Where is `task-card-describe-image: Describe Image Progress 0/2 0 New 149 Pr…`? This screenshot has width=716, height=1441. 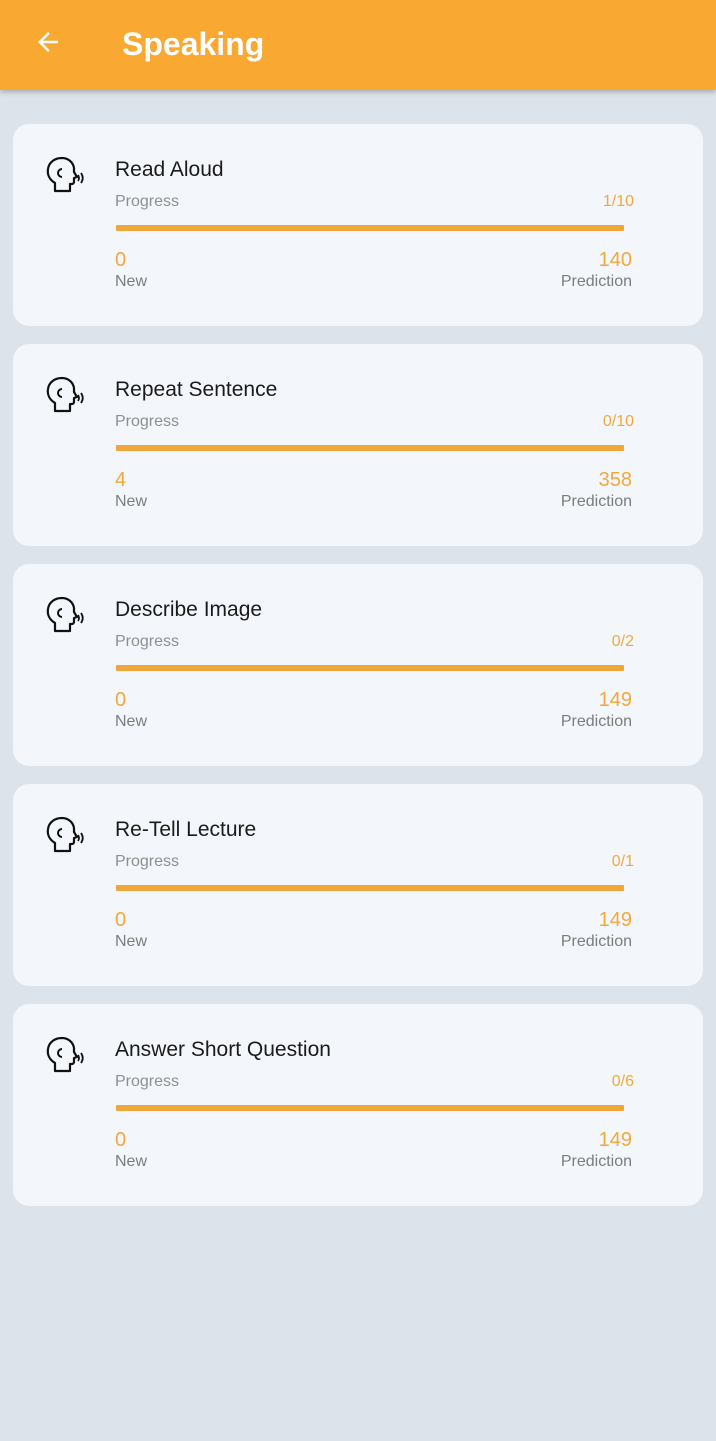 task-card-describe-image: Describe Image Progress 0/2 0 New 149 Pr… is located at coordinates (358, 665).